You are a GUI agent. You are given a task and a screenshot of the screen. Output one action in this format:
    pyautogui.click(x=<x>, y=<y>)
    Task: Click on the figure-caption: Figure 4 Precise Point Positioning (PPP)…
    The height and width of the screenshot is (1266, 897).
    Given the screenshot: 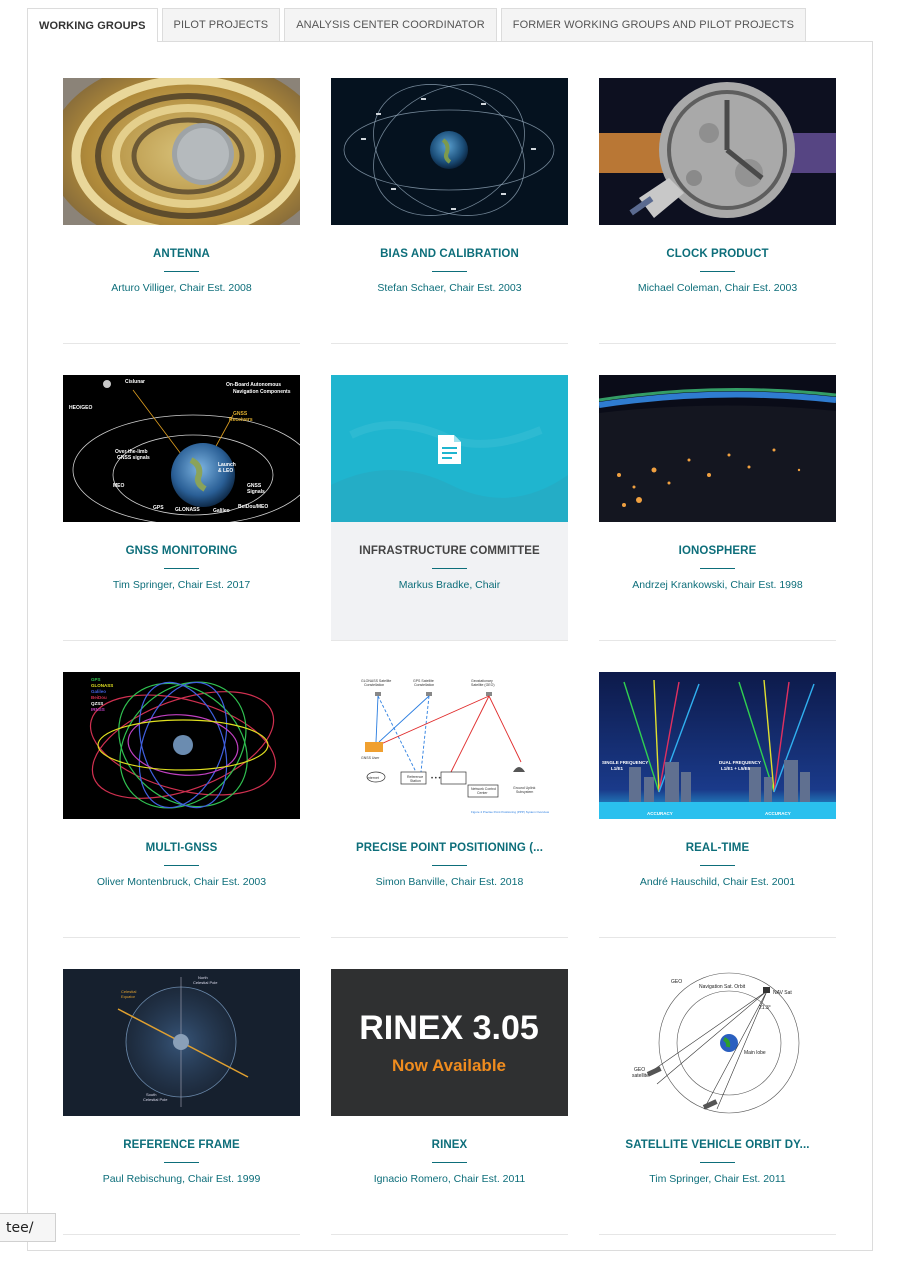 What is the action you would take?
    pyautogui.click(x=510, y=812)
    